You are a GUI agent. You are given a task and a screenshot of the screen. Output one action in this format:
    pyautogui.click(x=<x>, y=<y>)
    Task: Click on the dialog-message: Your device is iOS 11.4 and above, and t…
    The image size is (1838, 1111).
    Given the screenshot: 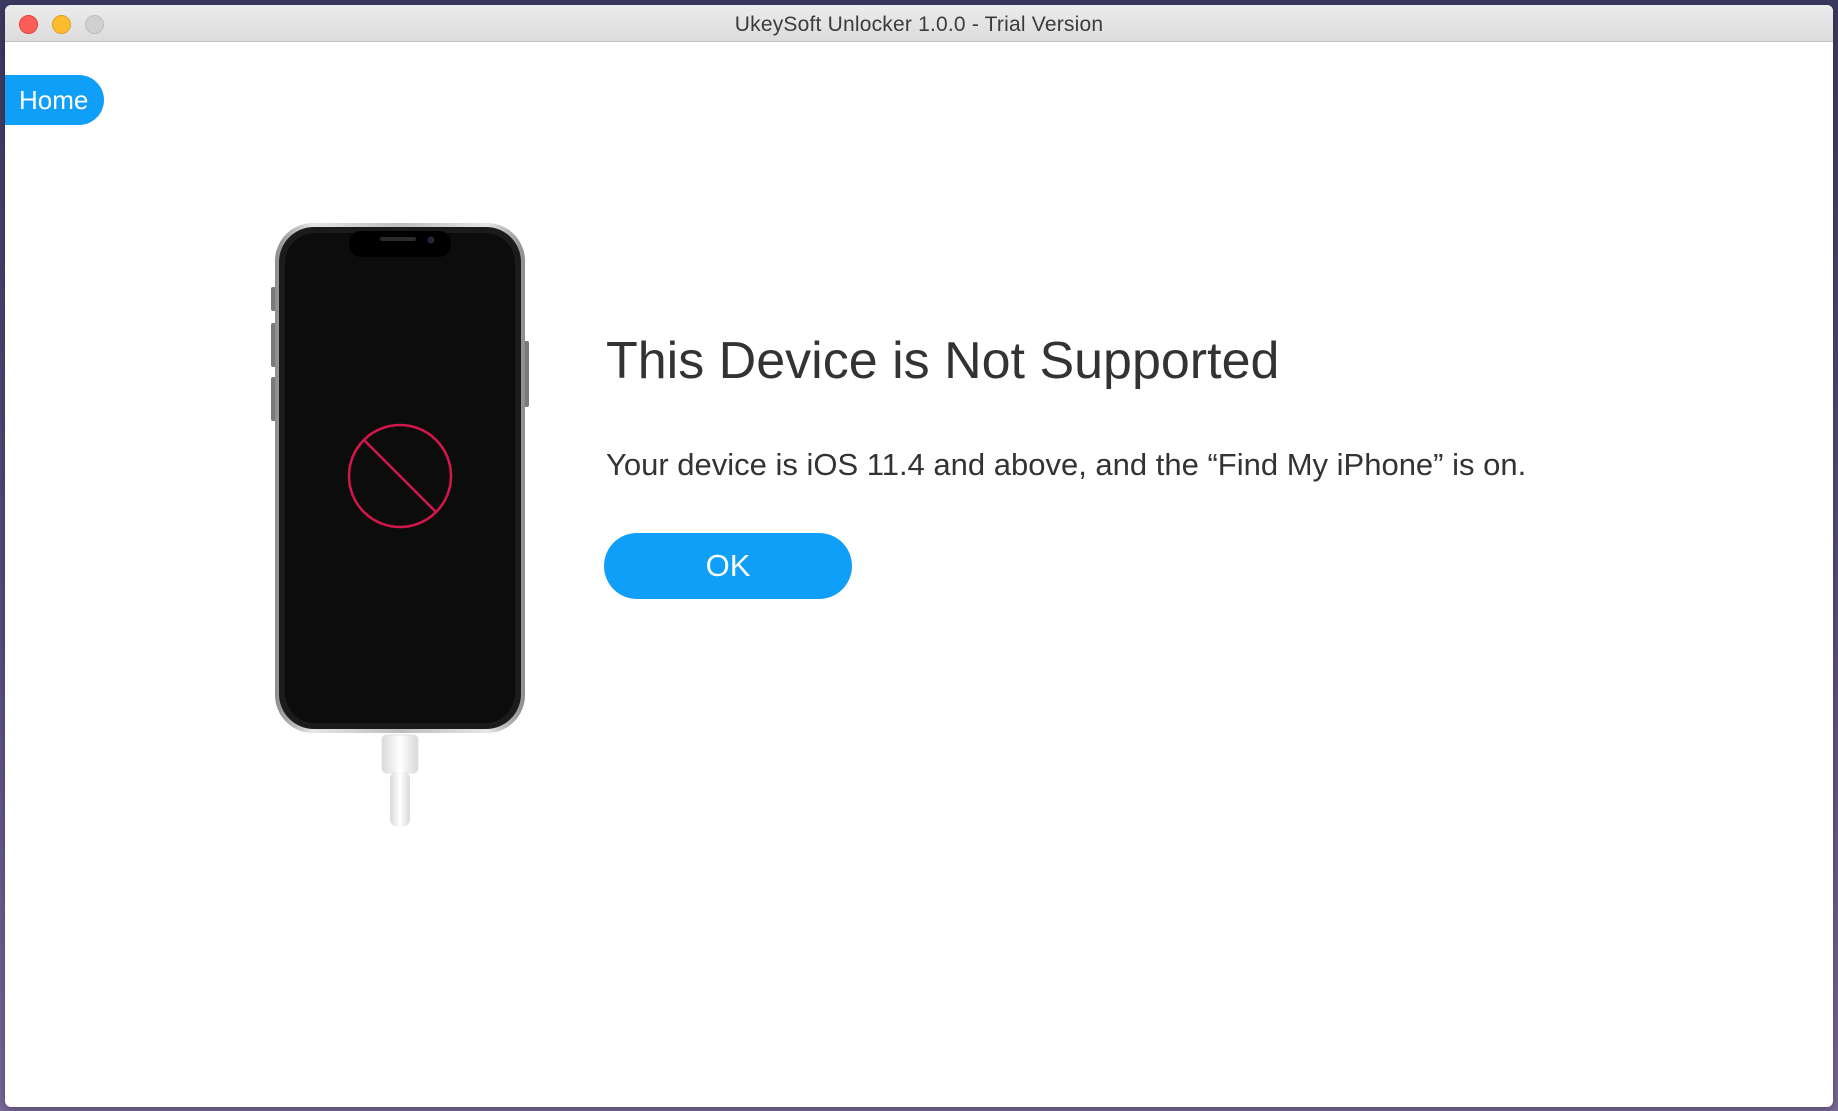 What is the action you would take?
    pyautogui.click(x=1066, y=464)
    